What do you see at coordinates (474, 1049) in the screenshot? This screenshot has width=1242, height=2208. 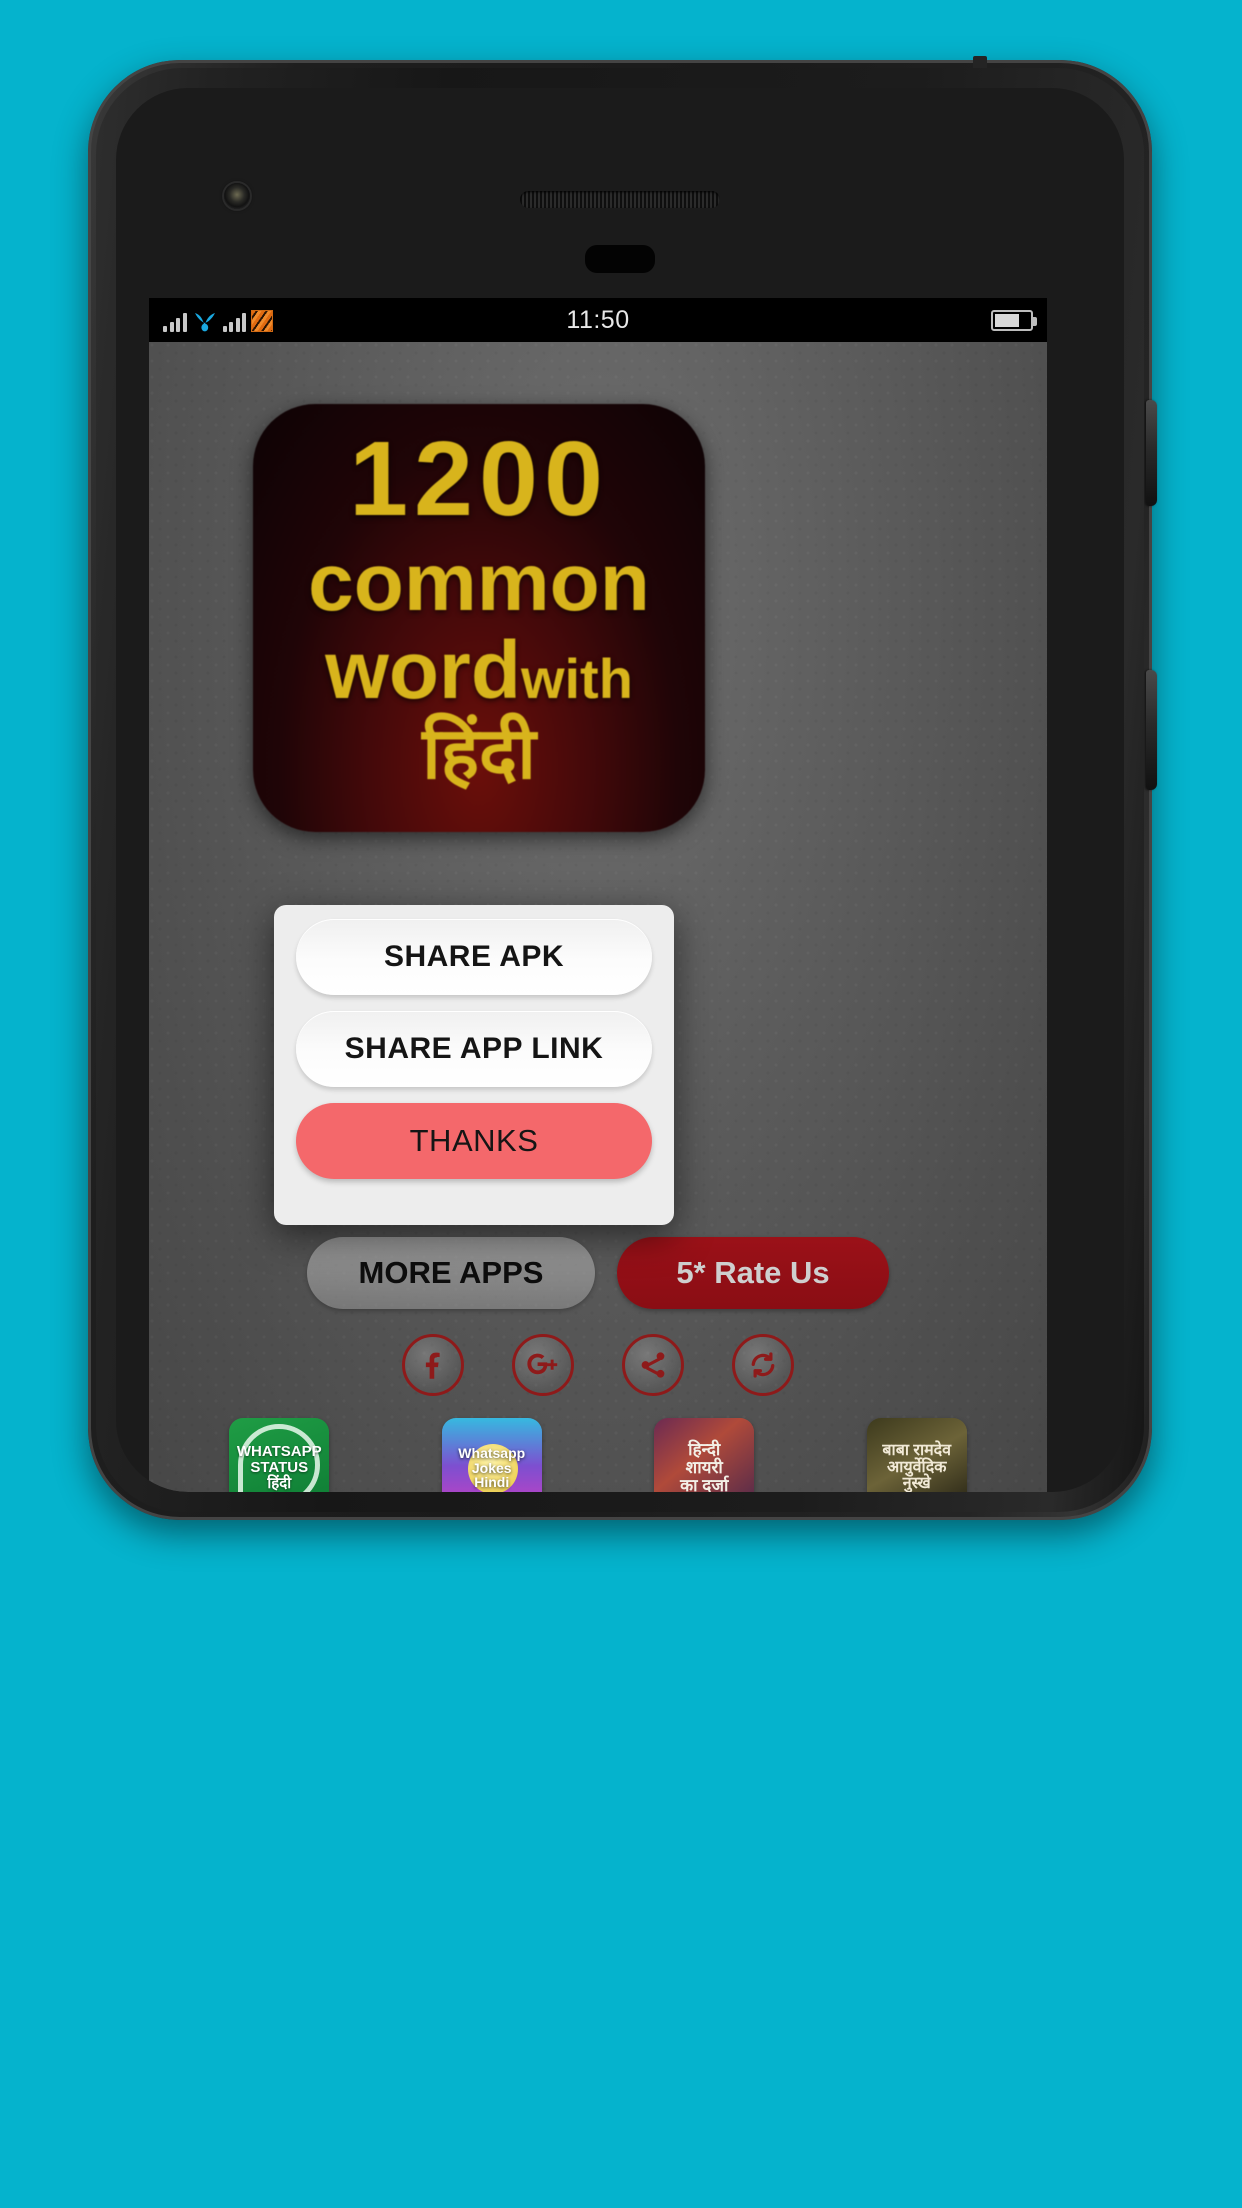 I see `share-app-link-button: SHARE APP LINK` at bounding box center [474, 1049].